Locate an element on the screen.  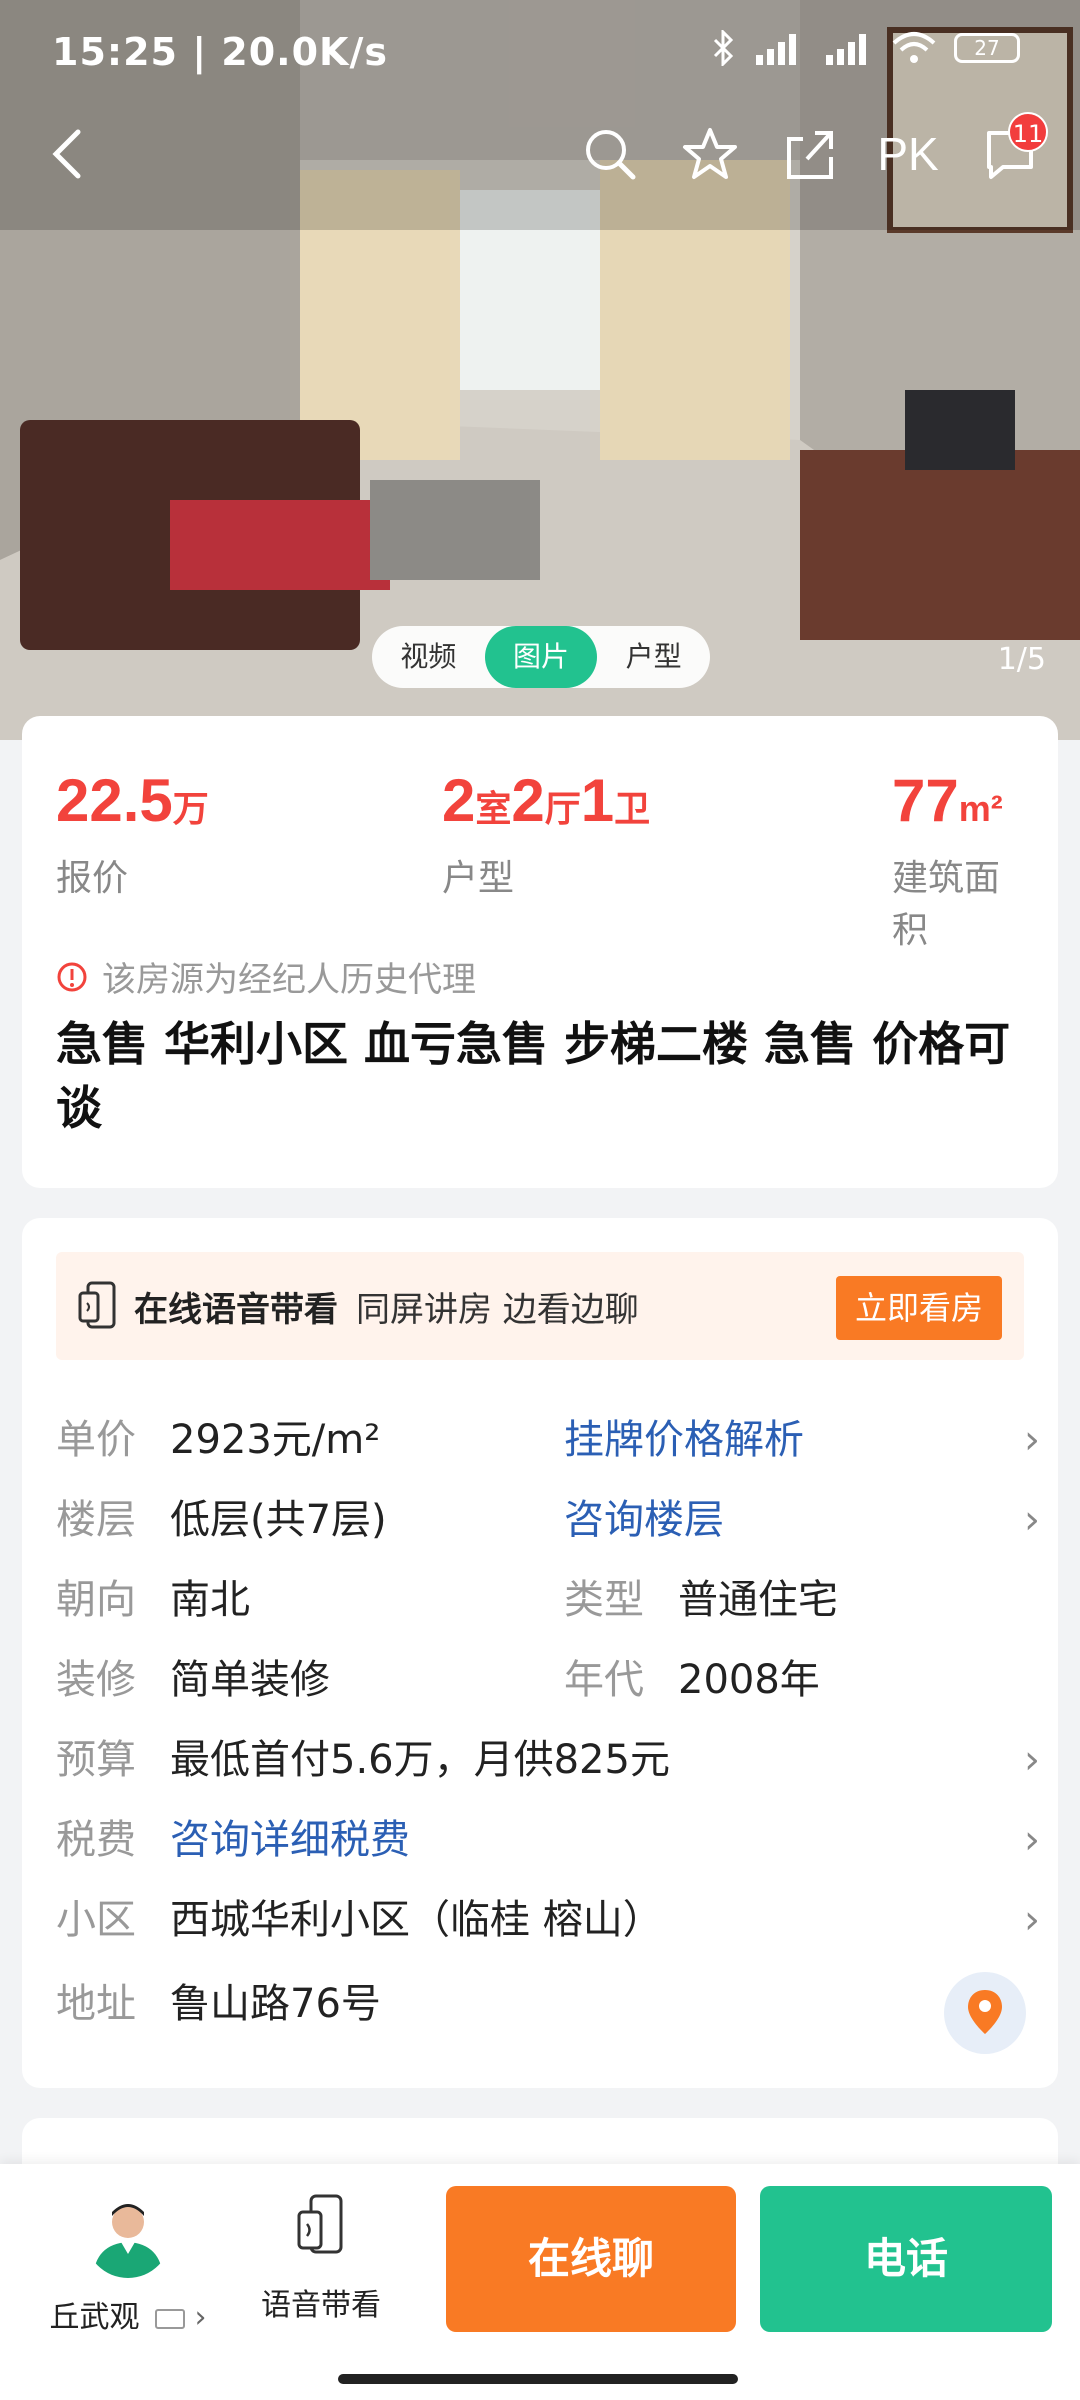
agent-name: 丘武观 is located at coordinates (94, 2317).